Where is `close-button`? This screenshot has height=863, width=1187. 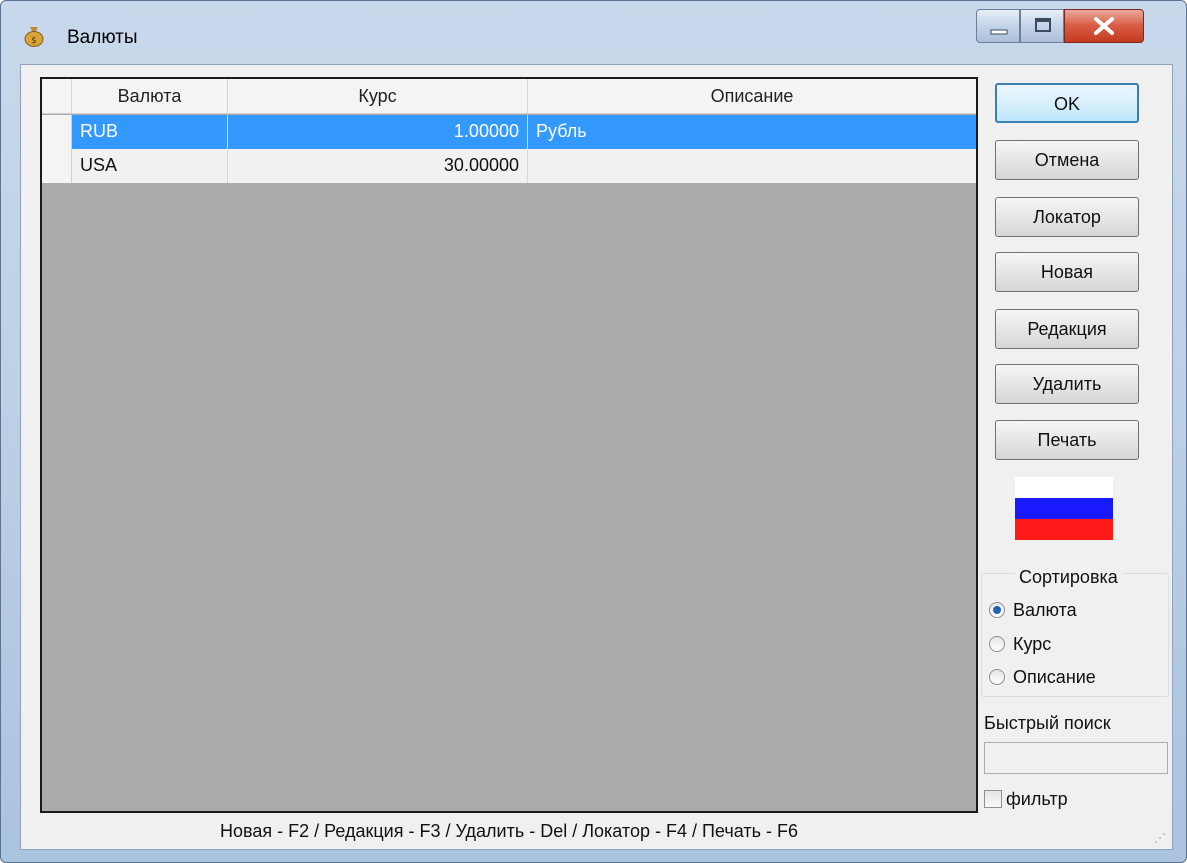 close-button is located at coordinates (1104, 26).